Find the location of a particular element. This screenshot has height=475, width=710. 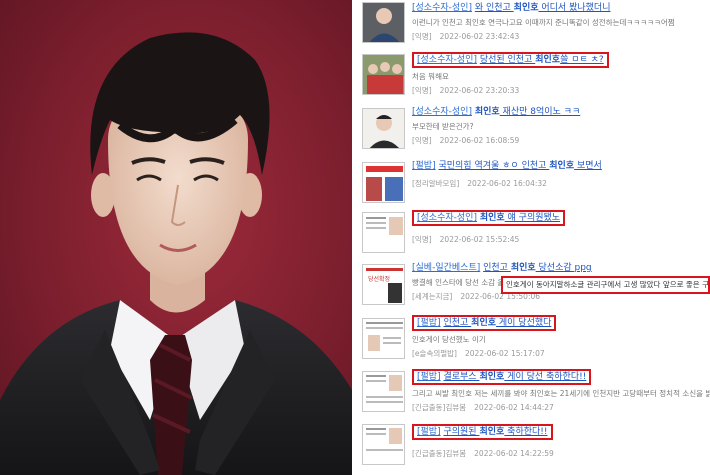

result-title: [실베-일간베스트] 인천고 최인호 당선소감 ppg is located at coordinates (561, 268).